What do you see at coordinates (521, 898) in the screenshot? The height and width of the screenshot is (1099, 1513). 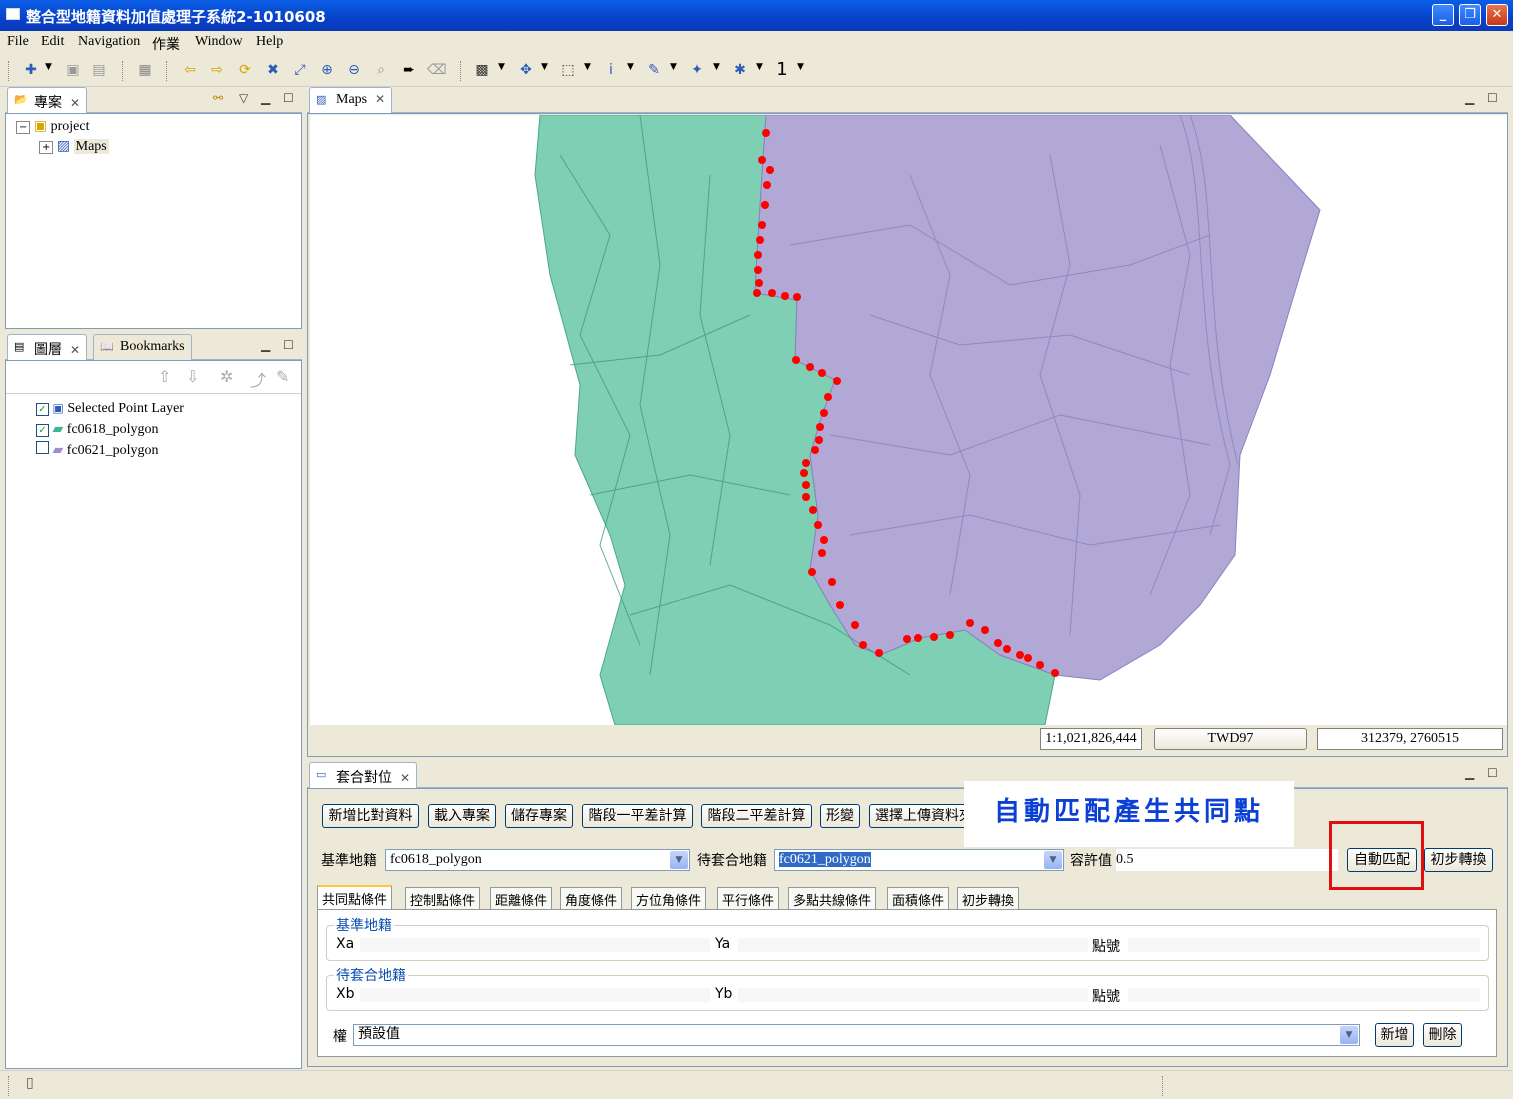 I see `tab-distance: 距離條件` at bounding box center [521, 898].